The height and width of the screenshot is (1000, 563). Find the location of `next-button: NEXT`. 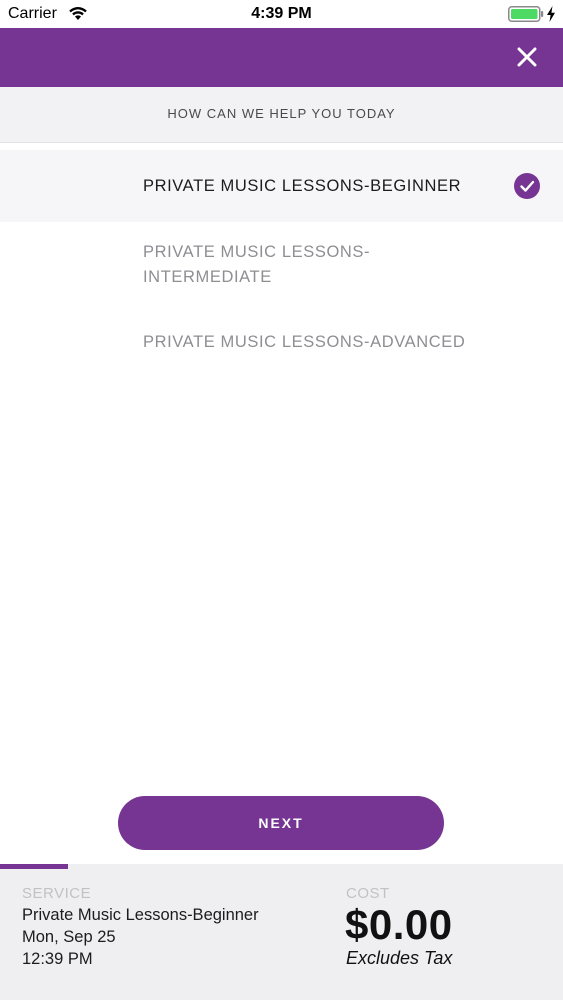

next-button: NEXT is located at coordinates (281, 823).